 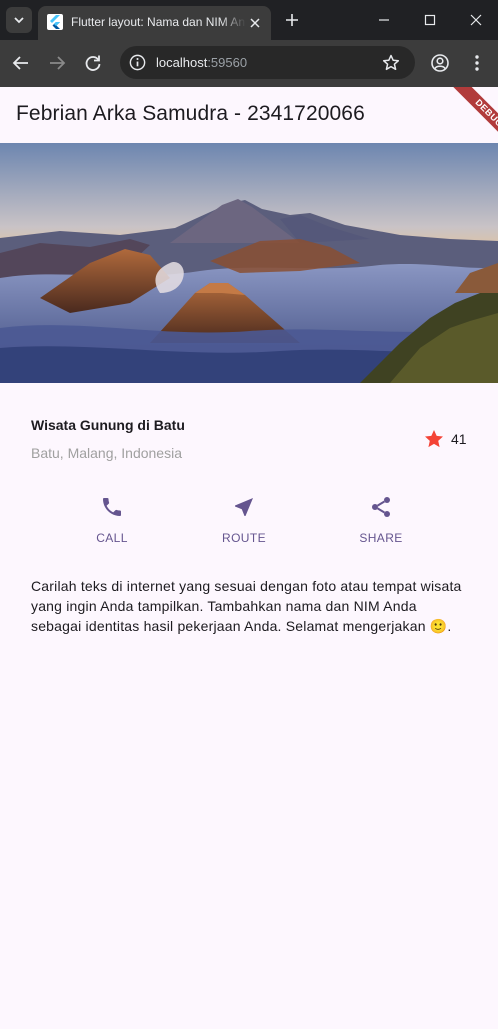 What do you see at coordinates (137, 62) in the screenshot?
I see `site-info-icon` at bounding box center [137, 62].